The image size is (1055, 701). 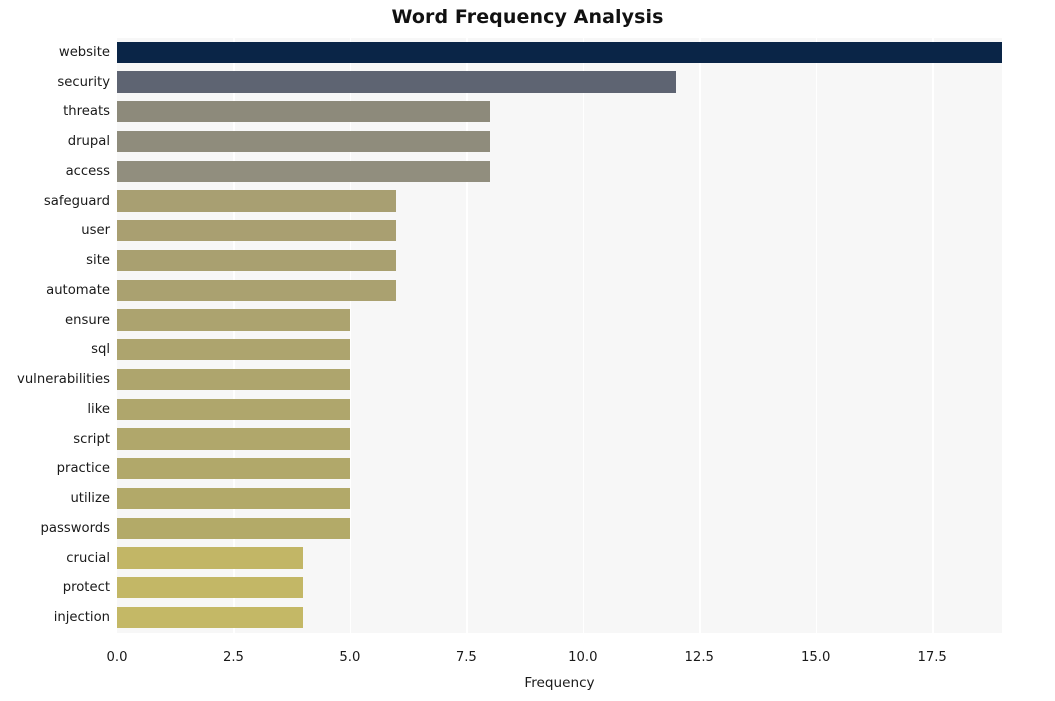 What do you see at coordinates (100, 350) in the screenshot?
I see `y-axis-tick-label: sql` at bounding box center [100, 350].